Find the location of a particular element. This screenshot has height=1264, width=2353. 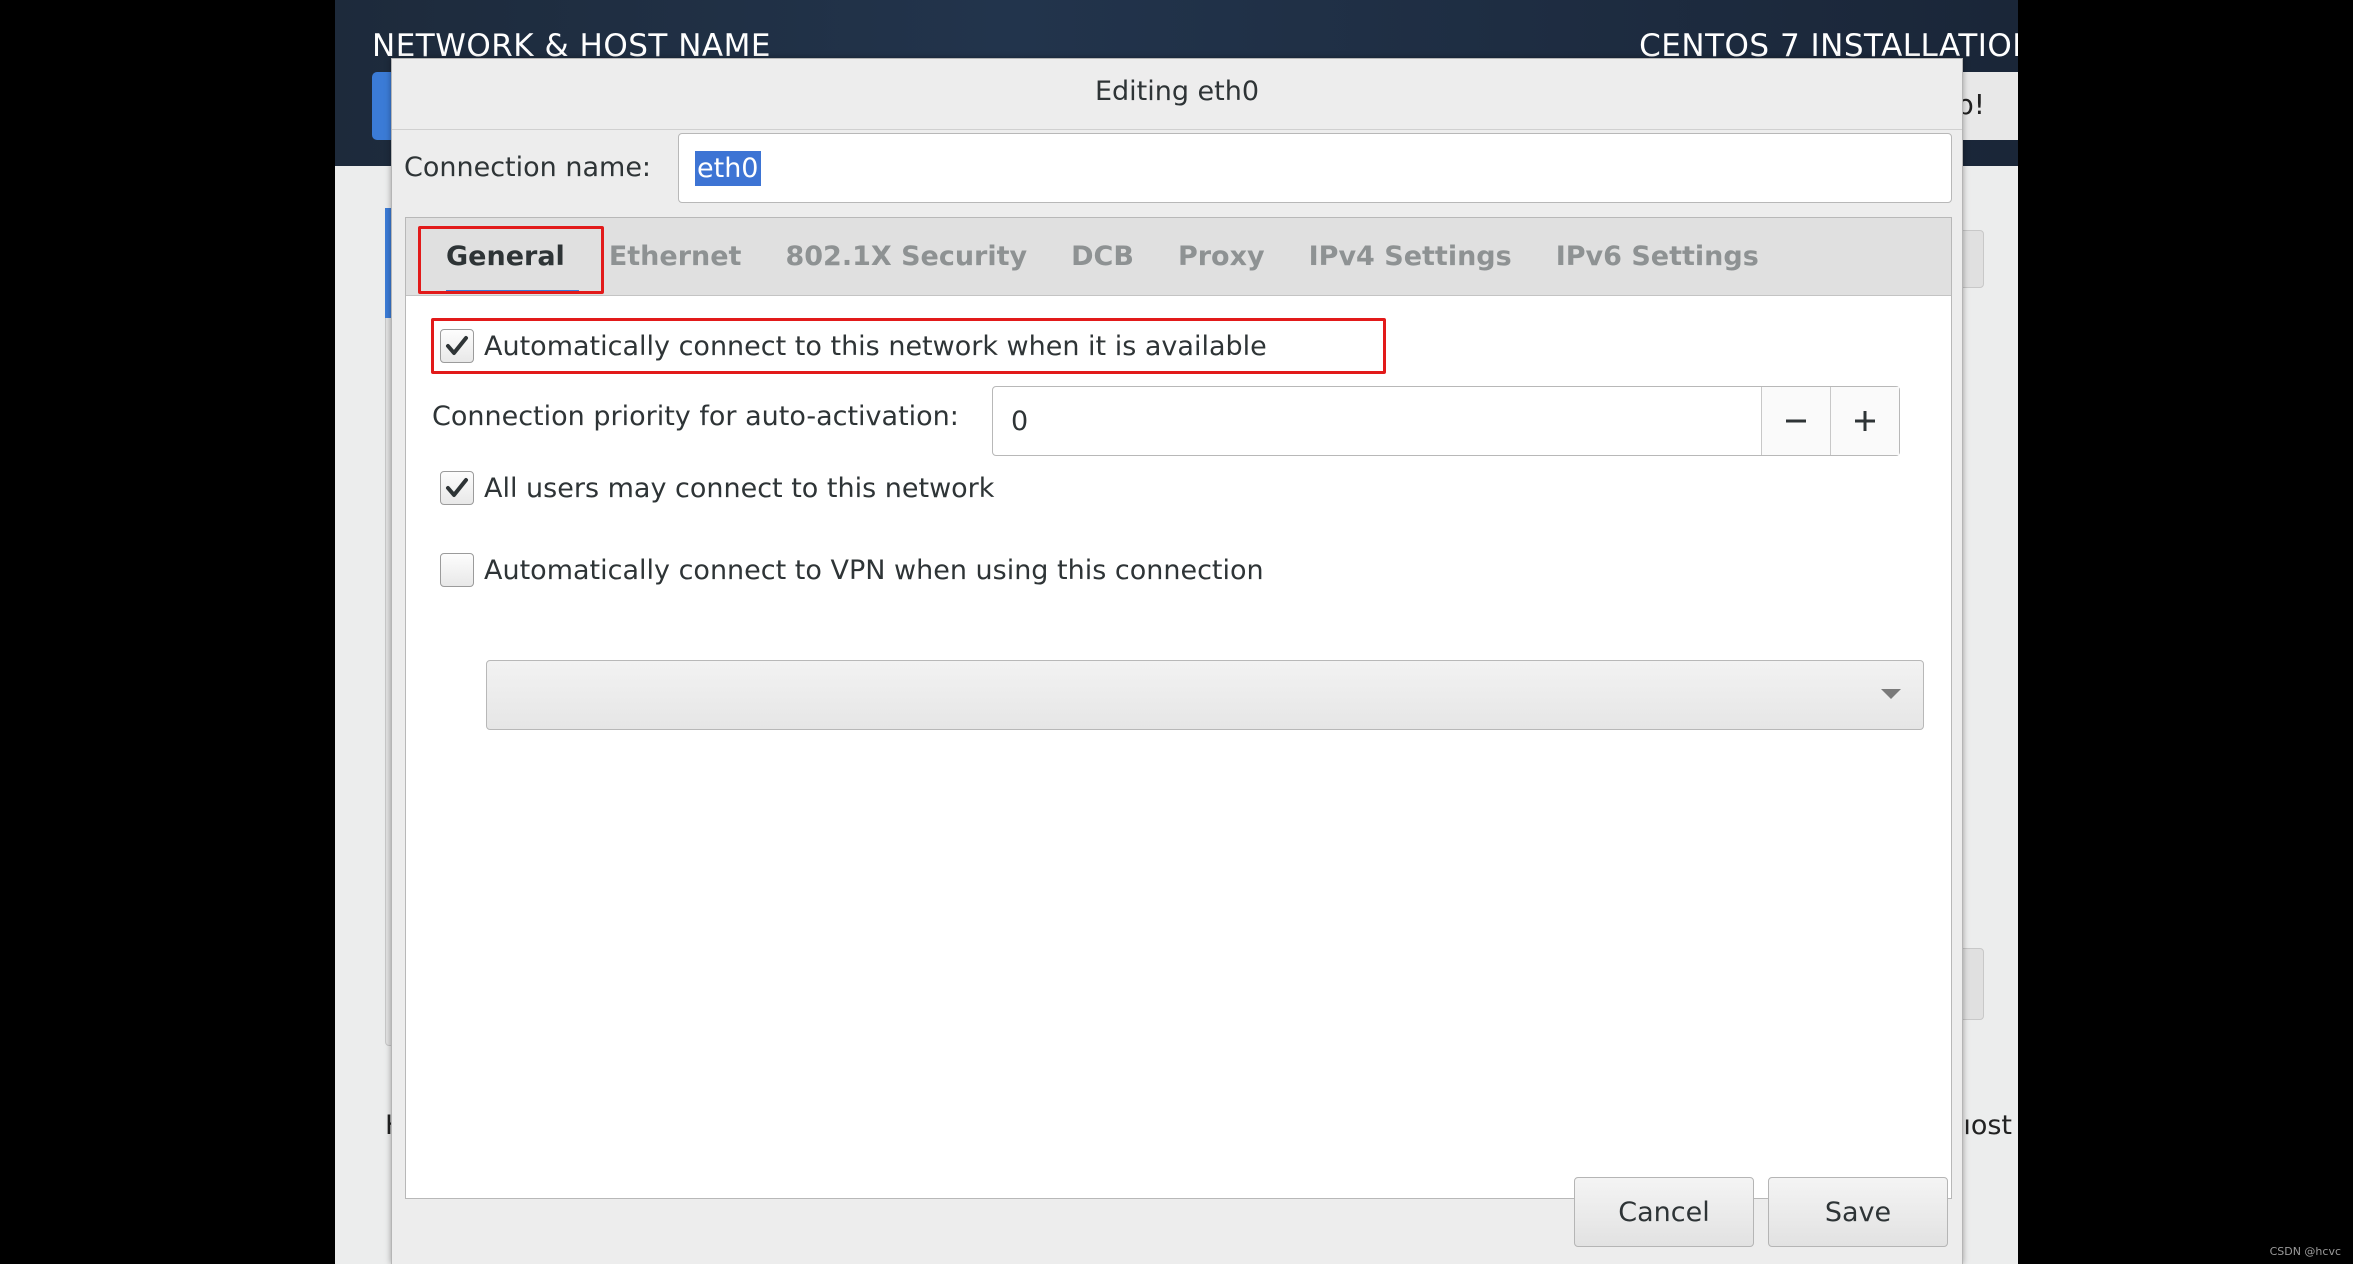

current-host-label-fragment: ıost is located at coordinates (1987, 1125).